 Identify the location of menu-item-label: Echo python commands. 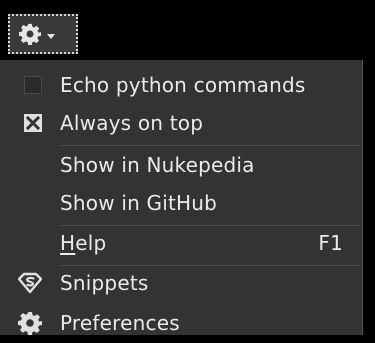
(183, 85).